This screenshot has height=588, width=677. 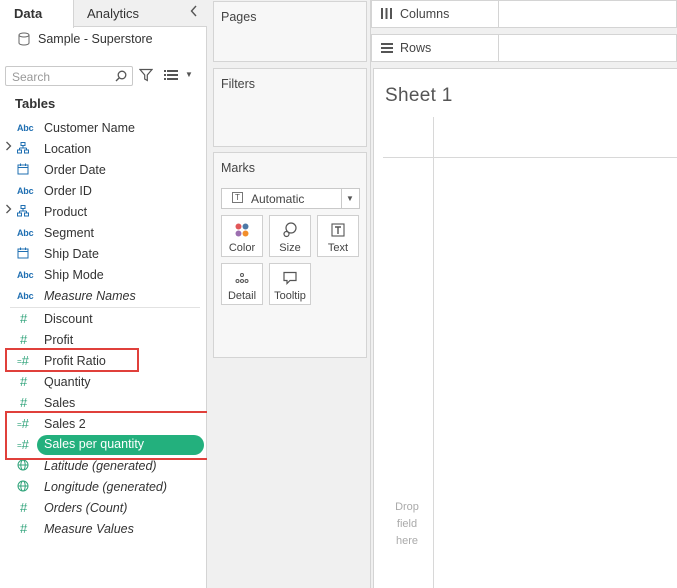 I want to click on measures-field: # Orders (Count), so click(x=103, y=508).